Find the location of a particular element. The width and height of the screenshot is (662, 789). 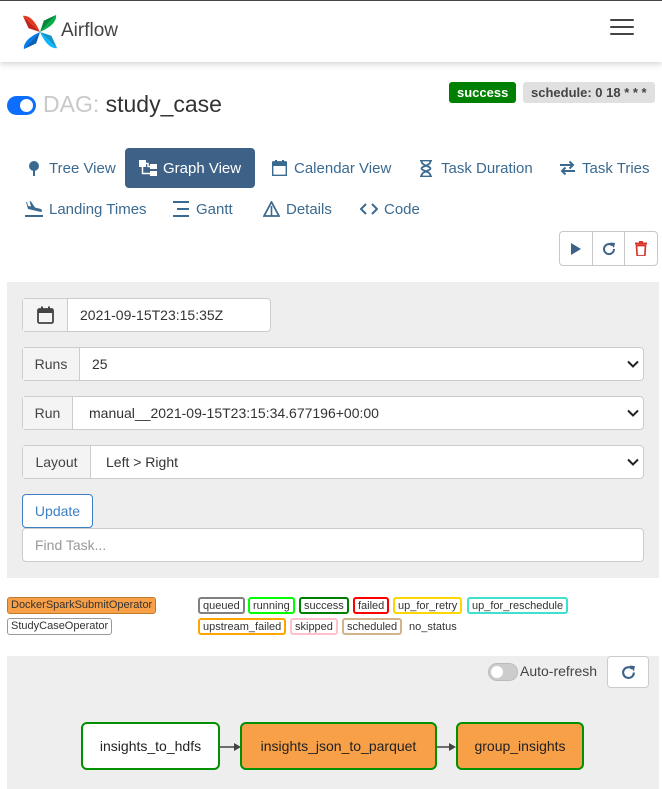

tab-graph-view: Graph View is located at coordinates (190, 168).